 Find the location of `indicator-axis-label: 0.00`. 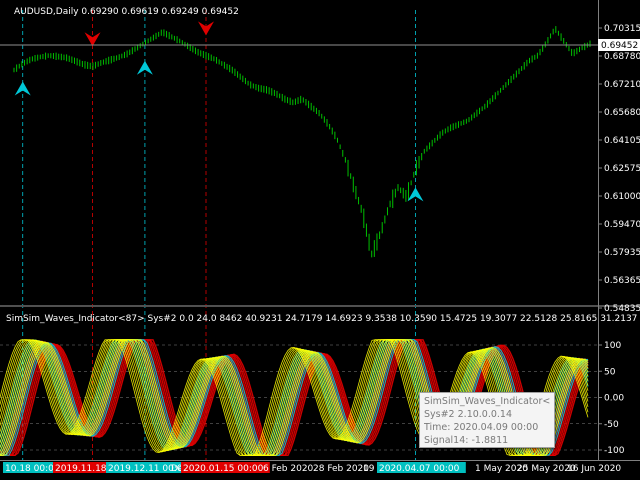

indicator-axis-label: 0.00 is located at coordinates (614, 399).